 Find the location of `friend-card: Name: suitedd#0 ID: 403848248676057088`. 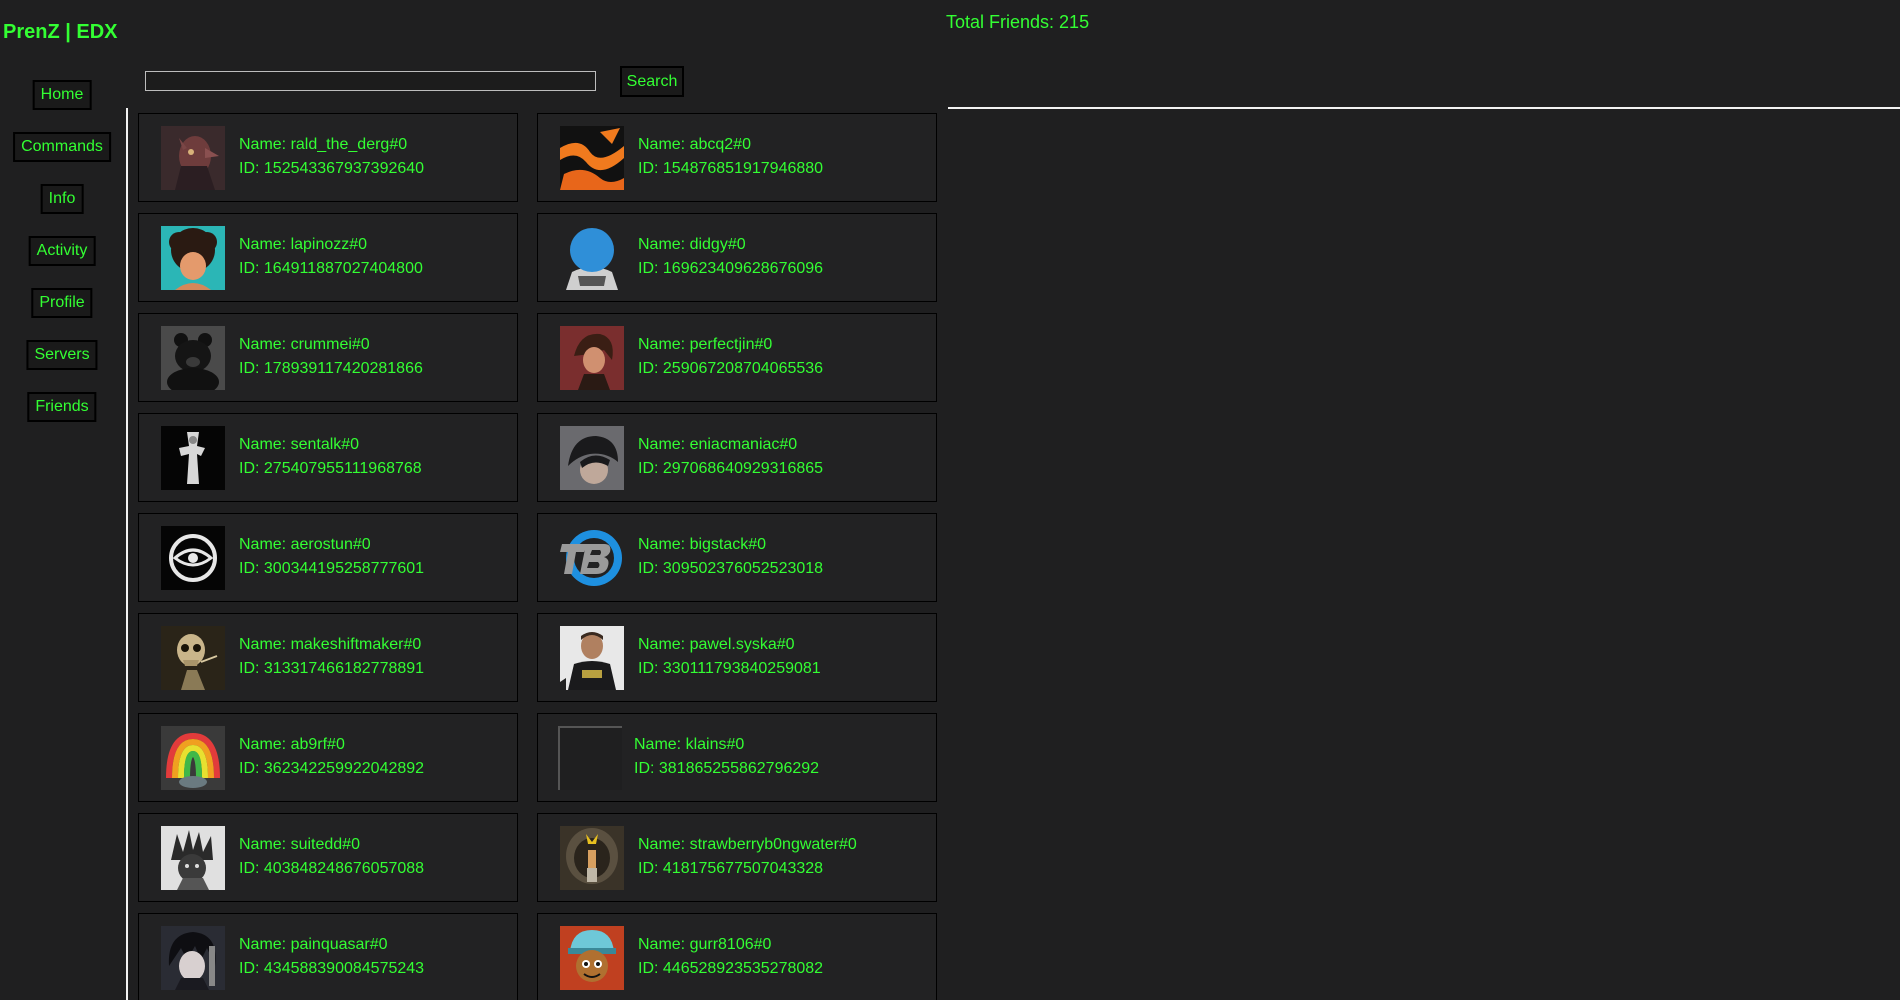

friend-card: Name: suitedd#0 ID: 403848248676057088 is located at coordinates (328, 857).